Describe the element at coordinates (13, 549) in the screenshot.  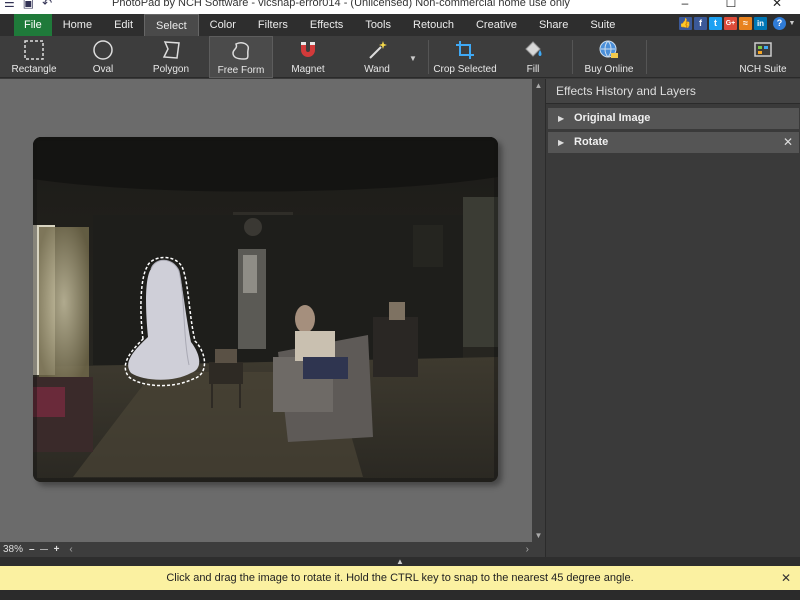
I see `zoom-level: 38%` at that location.